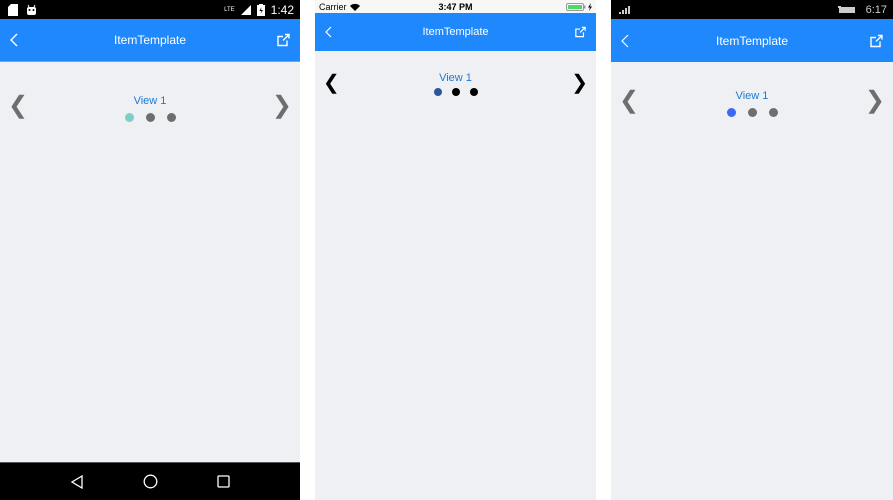 The height and width of the screenshot is (500, 893). I want to click on back-nav-icon, so click(77, 481).